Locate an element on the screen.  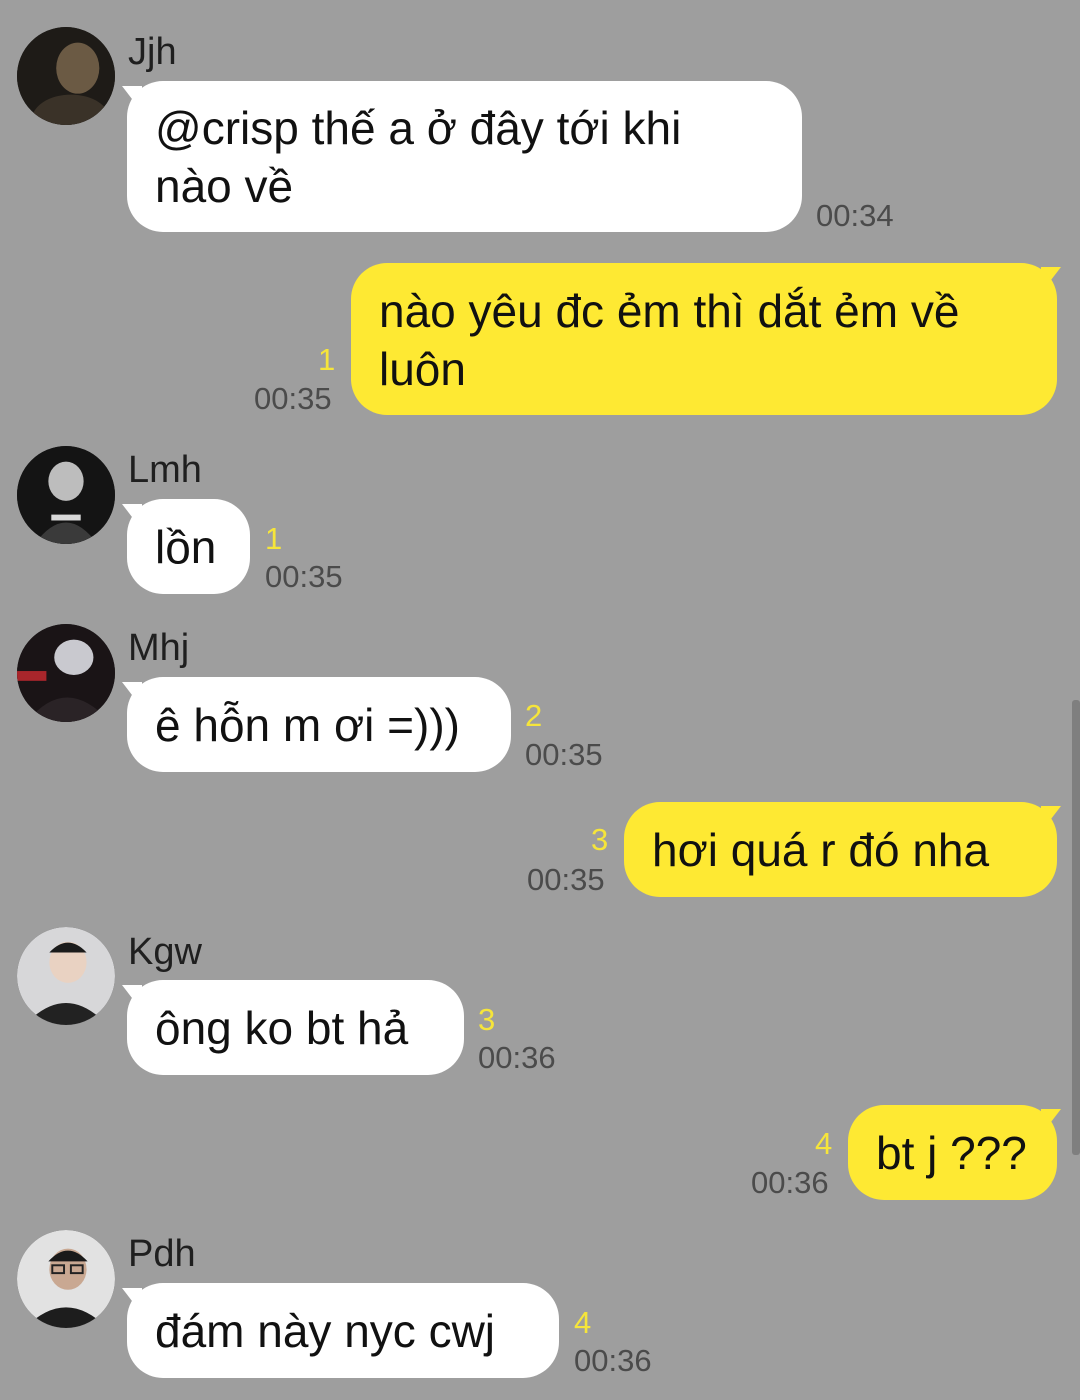
message-bubble: hơi quá r đó nha is located at coordinates (840, 849).